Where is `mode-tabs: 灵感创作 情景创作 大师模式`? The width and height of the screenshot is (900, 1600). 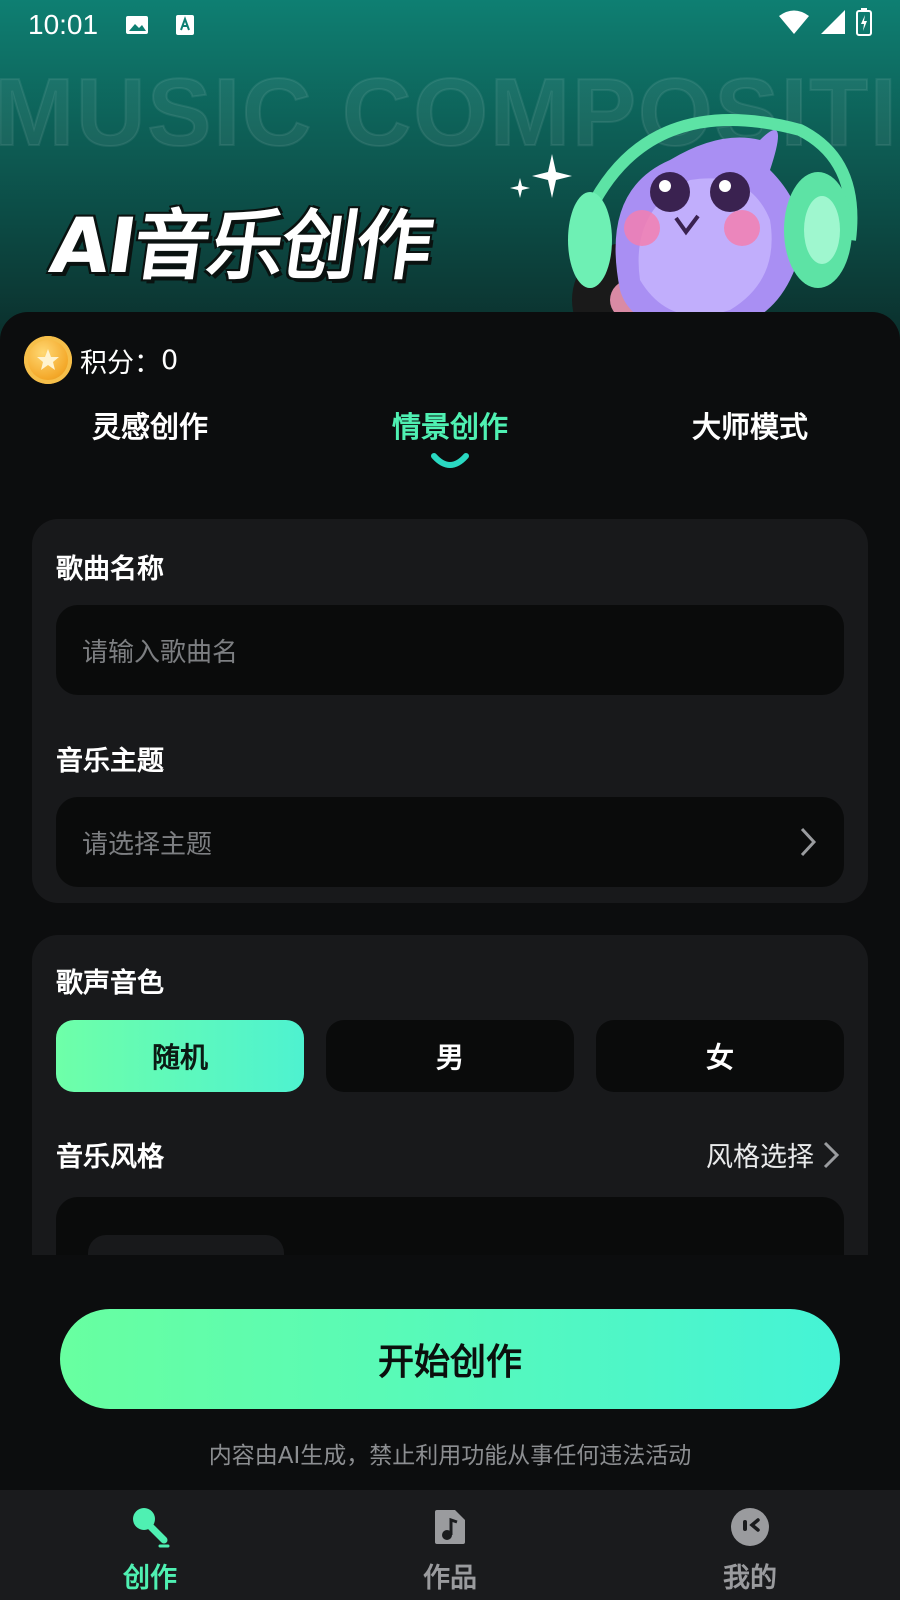
mode-tabs: 灵感创作 情景创作 大师模式 is located at coordinates (450, 439).